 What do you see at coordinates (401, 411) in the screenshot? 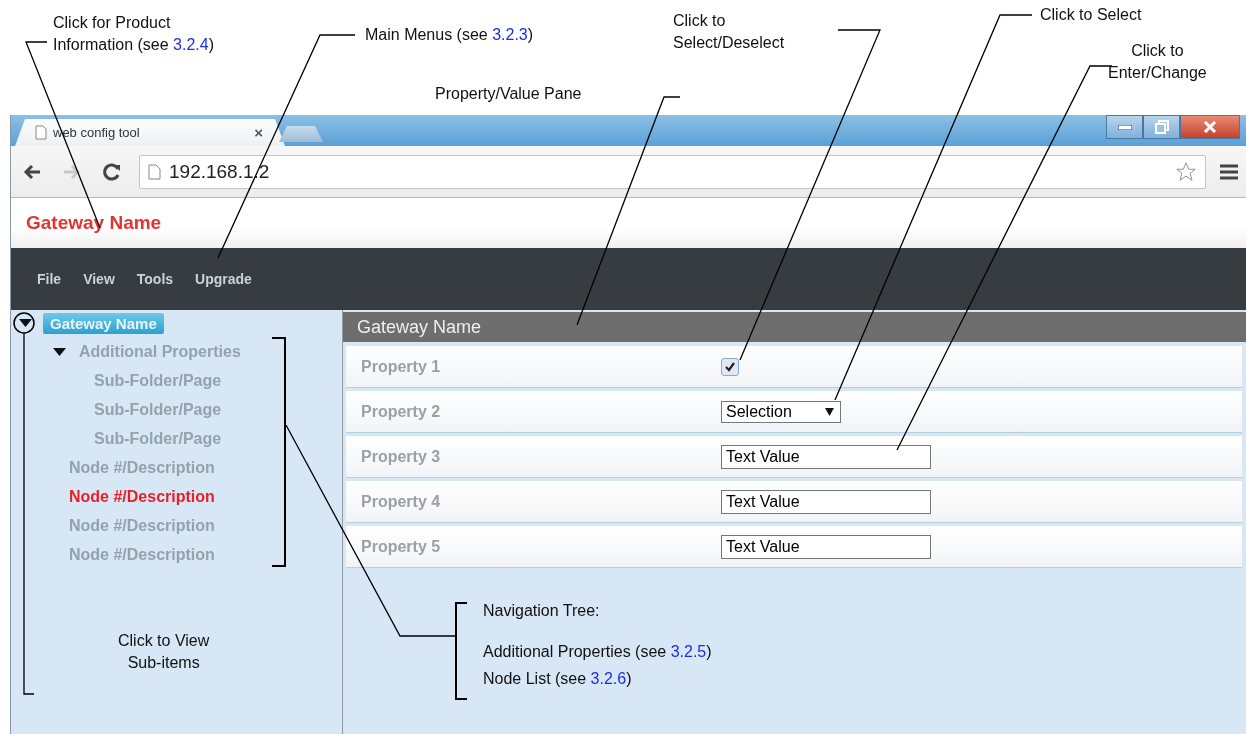
I see `property-label: Property 2` at bounding box center [401, 411].